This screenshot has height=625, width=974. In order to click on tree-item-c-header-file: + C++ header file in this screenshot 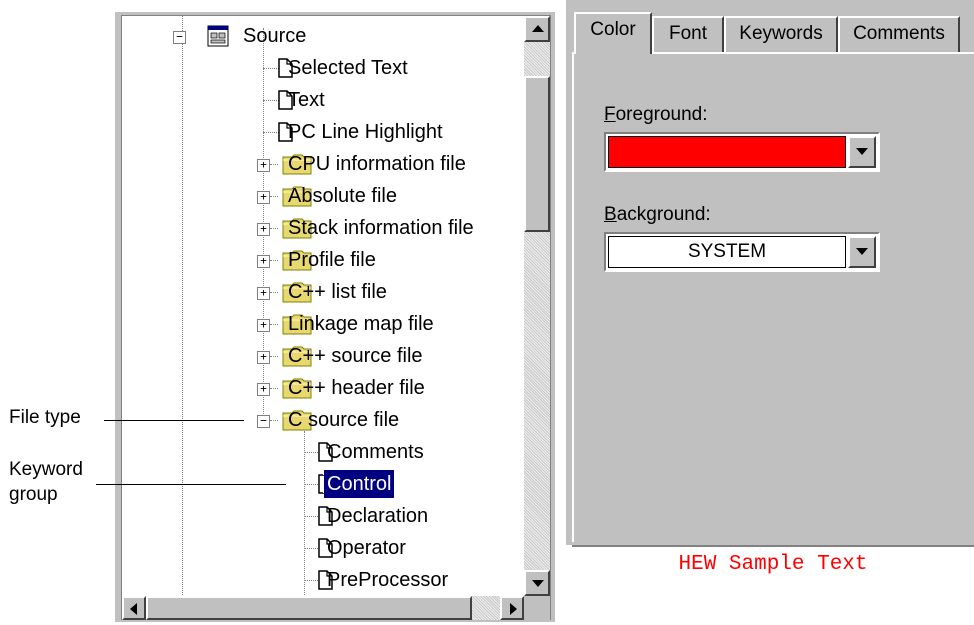, I will do `click(322, 388)`.